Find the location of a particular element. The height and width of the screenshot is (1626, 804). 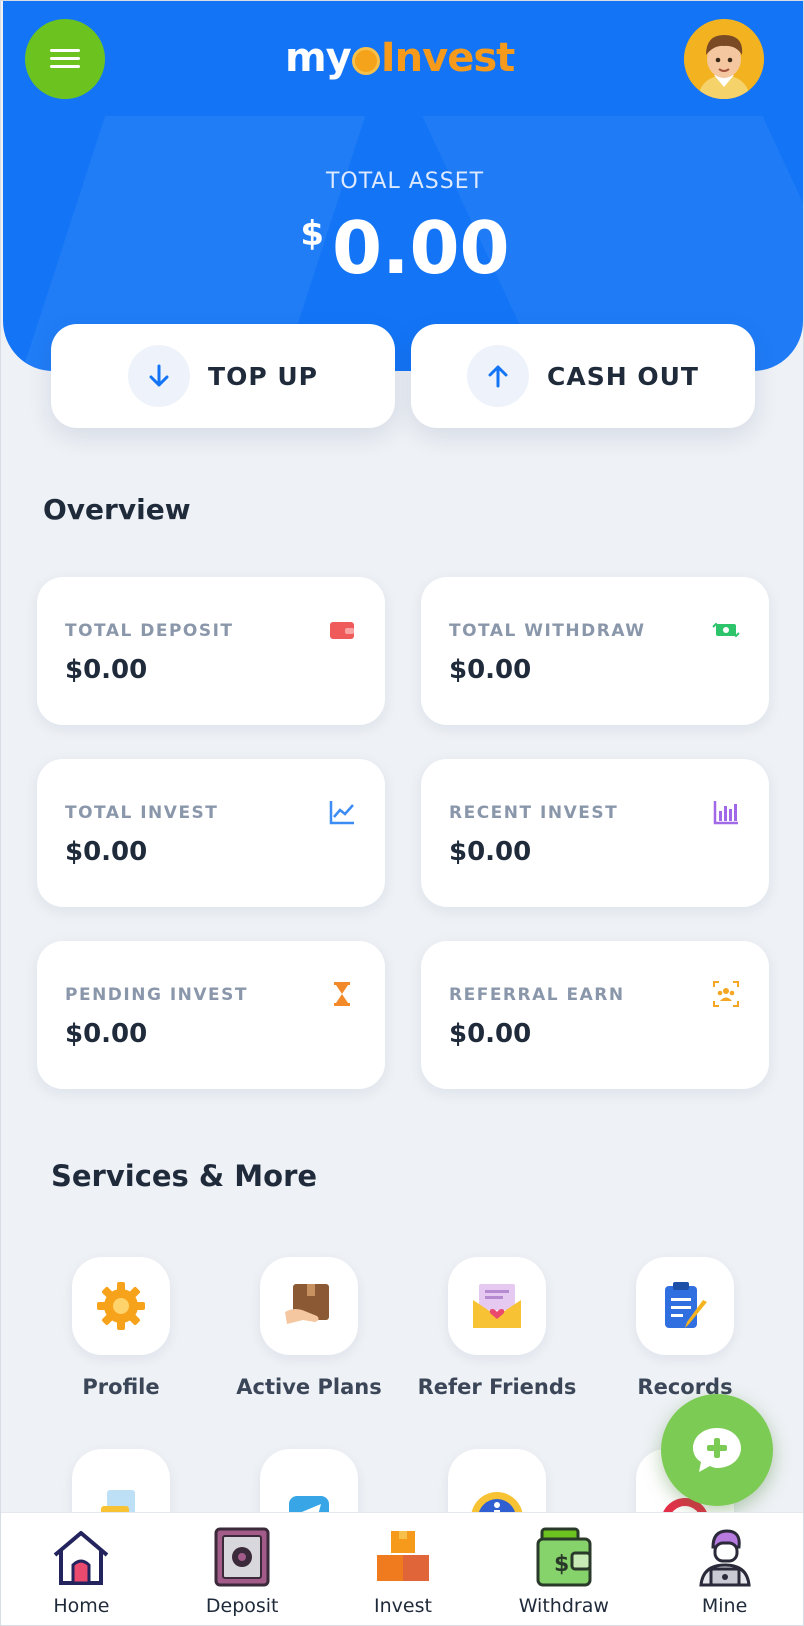

nav-mine: Mine is located at coordinates (723, 1569).